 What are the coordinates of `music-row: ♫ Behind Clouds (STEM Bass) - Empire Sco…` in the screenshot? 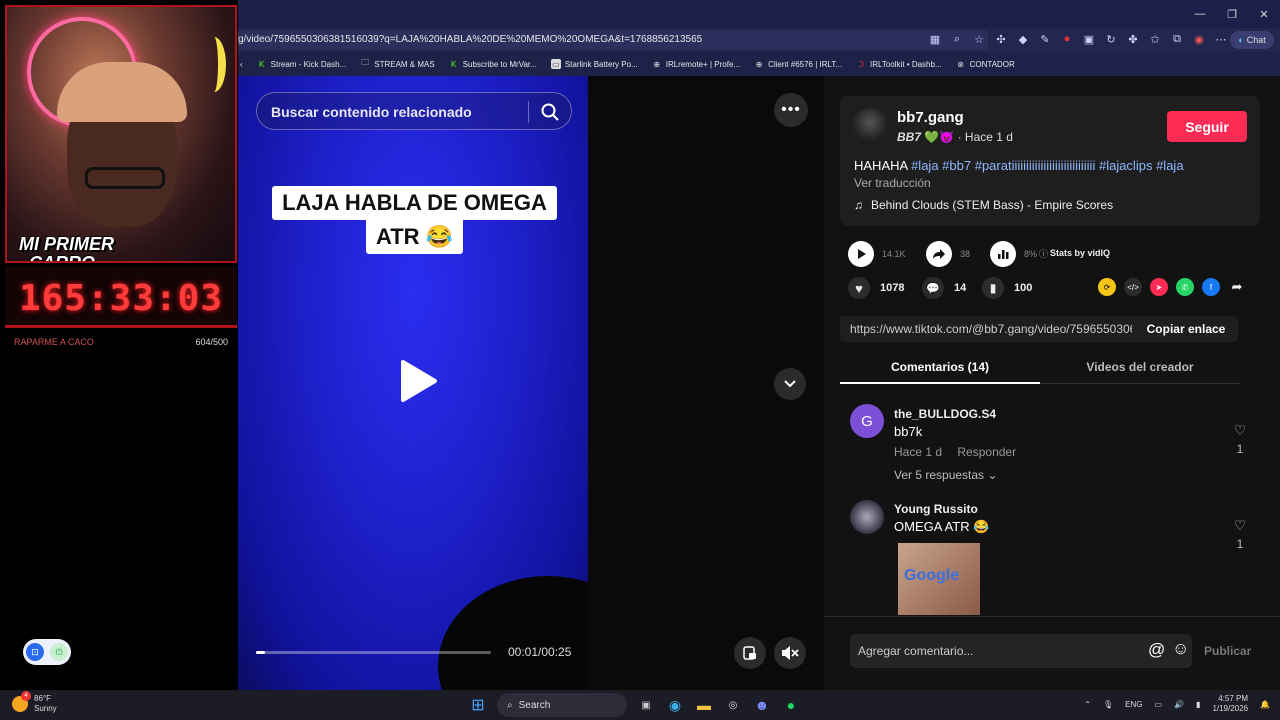 It's located at (983, 205).